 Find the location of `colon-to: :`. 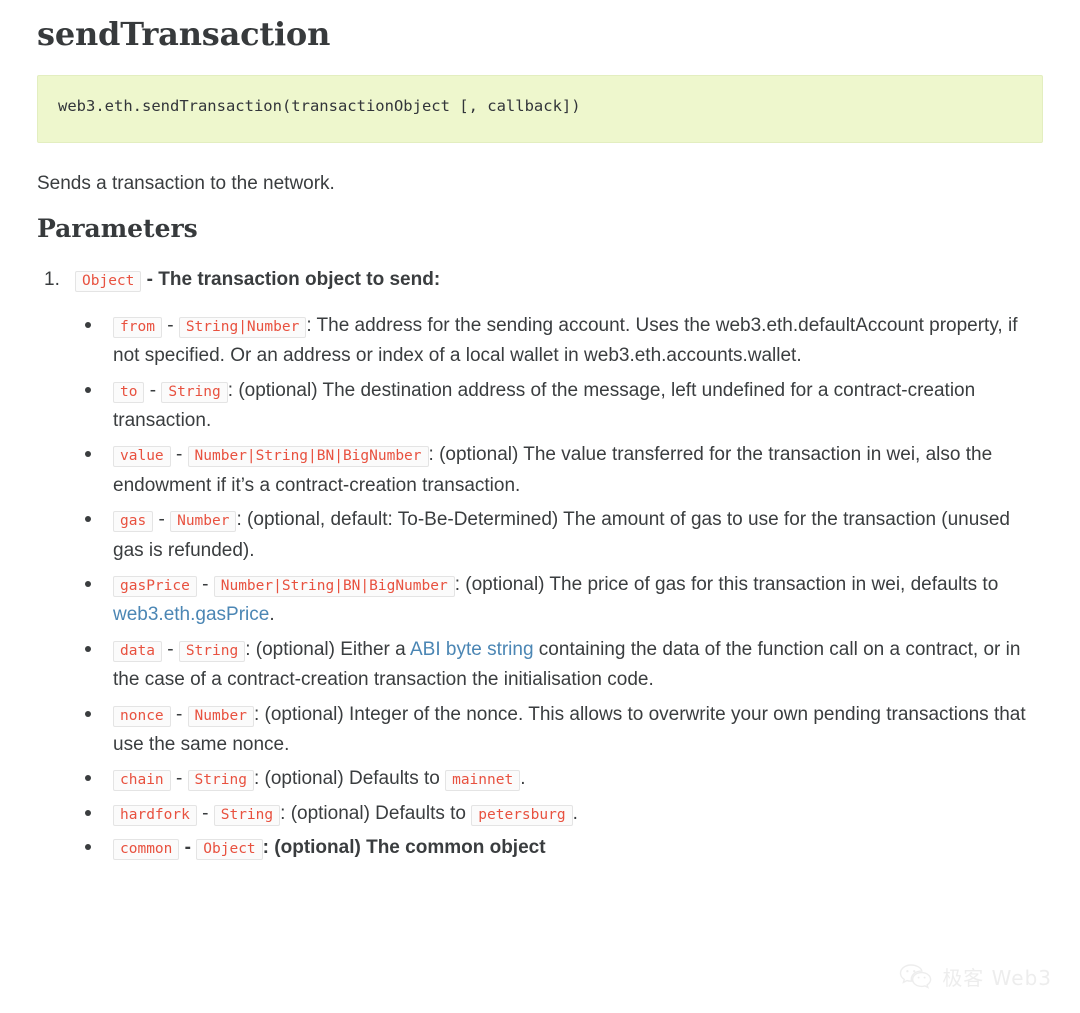

colon-to: : is located at coordinates (230, 390).